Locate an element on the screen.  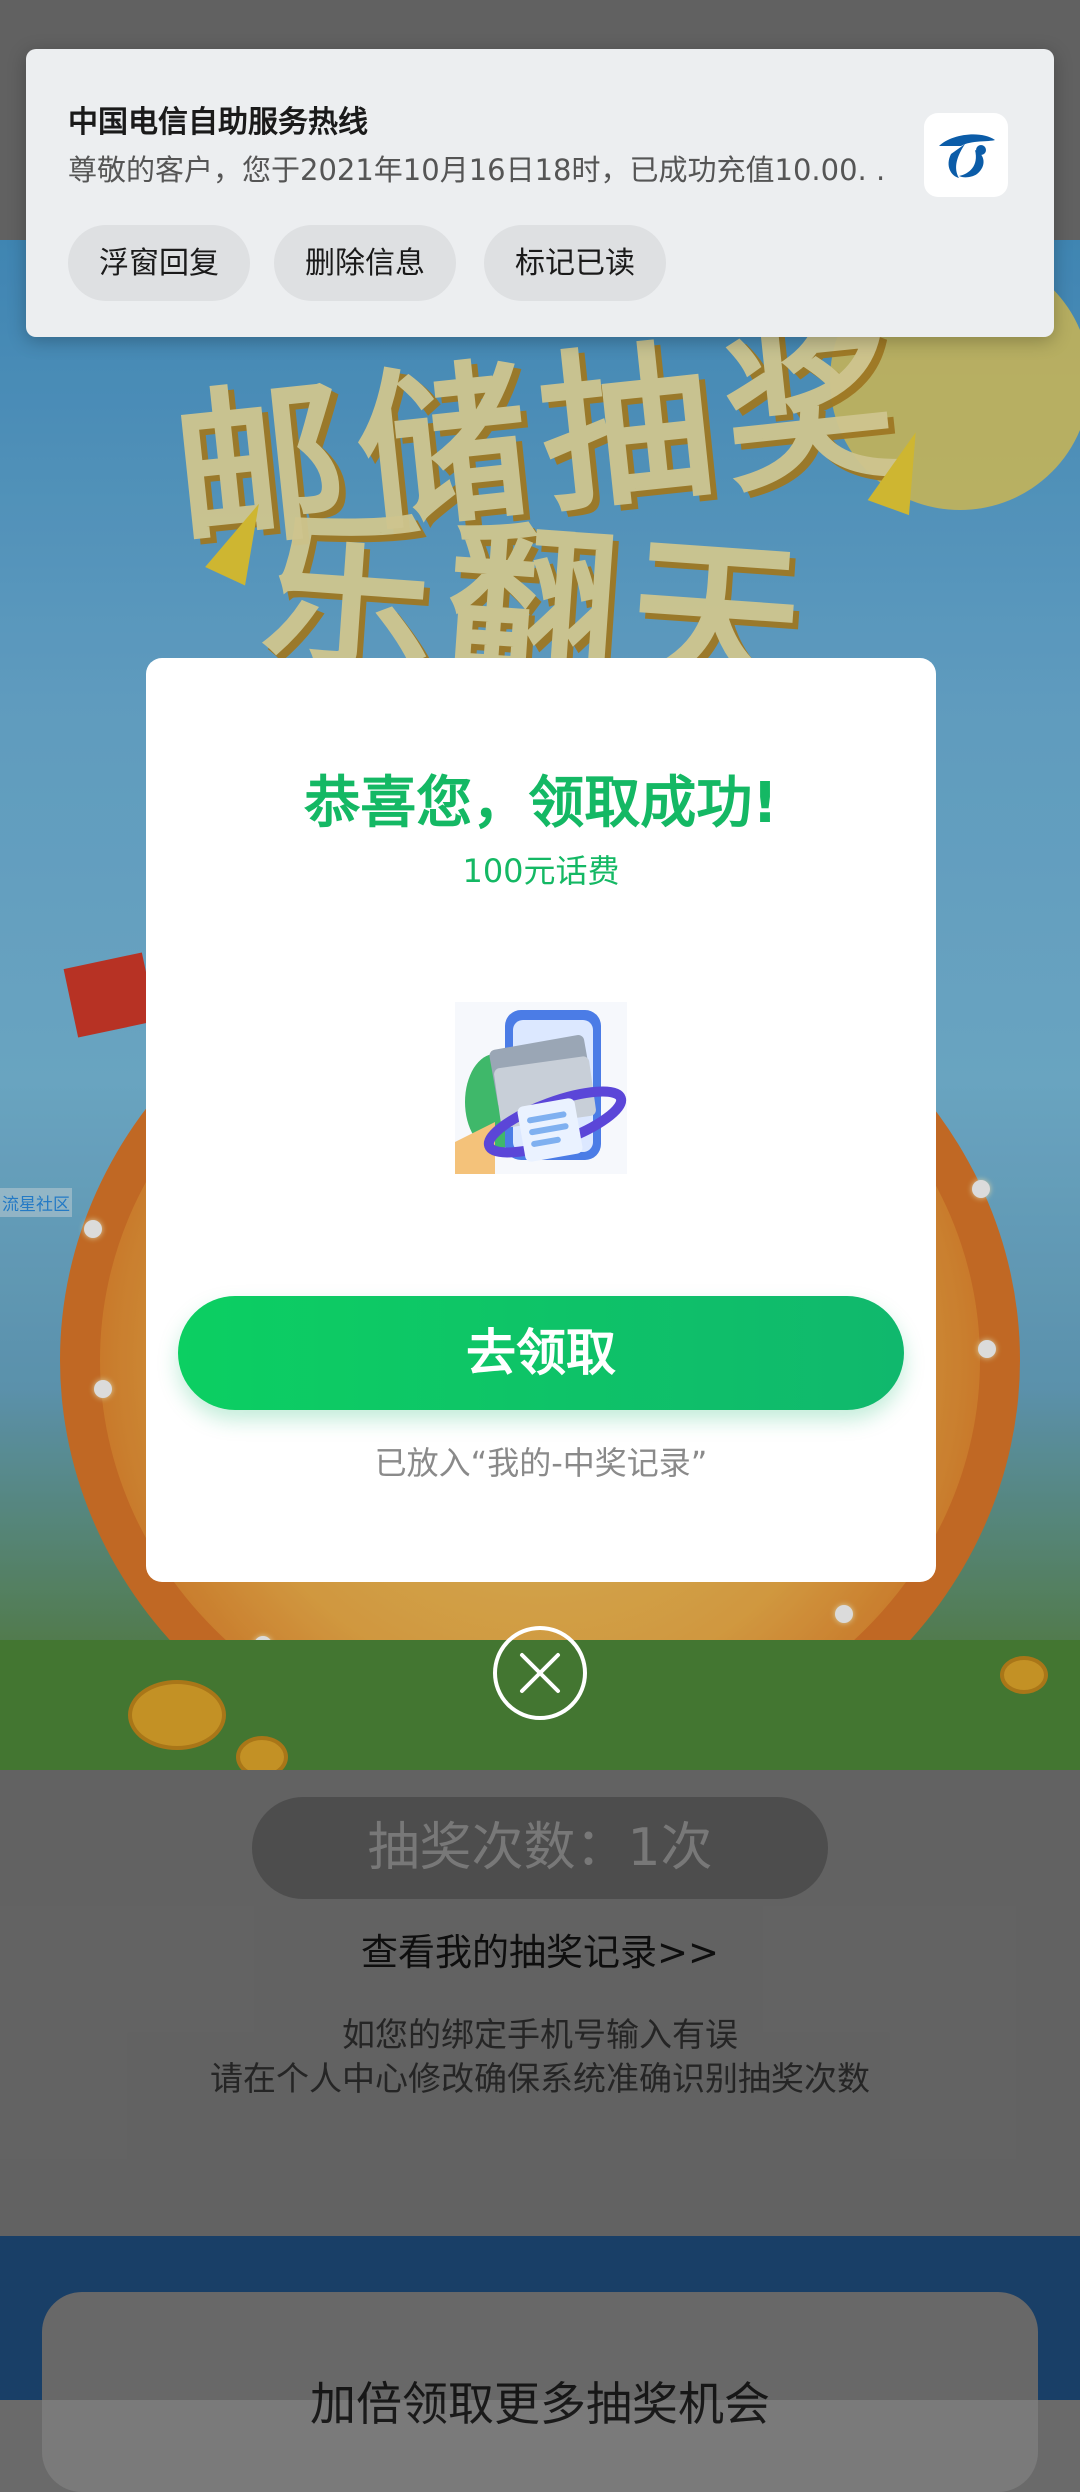
prize-name: 100元话费 is located at coordinates (541, 871).